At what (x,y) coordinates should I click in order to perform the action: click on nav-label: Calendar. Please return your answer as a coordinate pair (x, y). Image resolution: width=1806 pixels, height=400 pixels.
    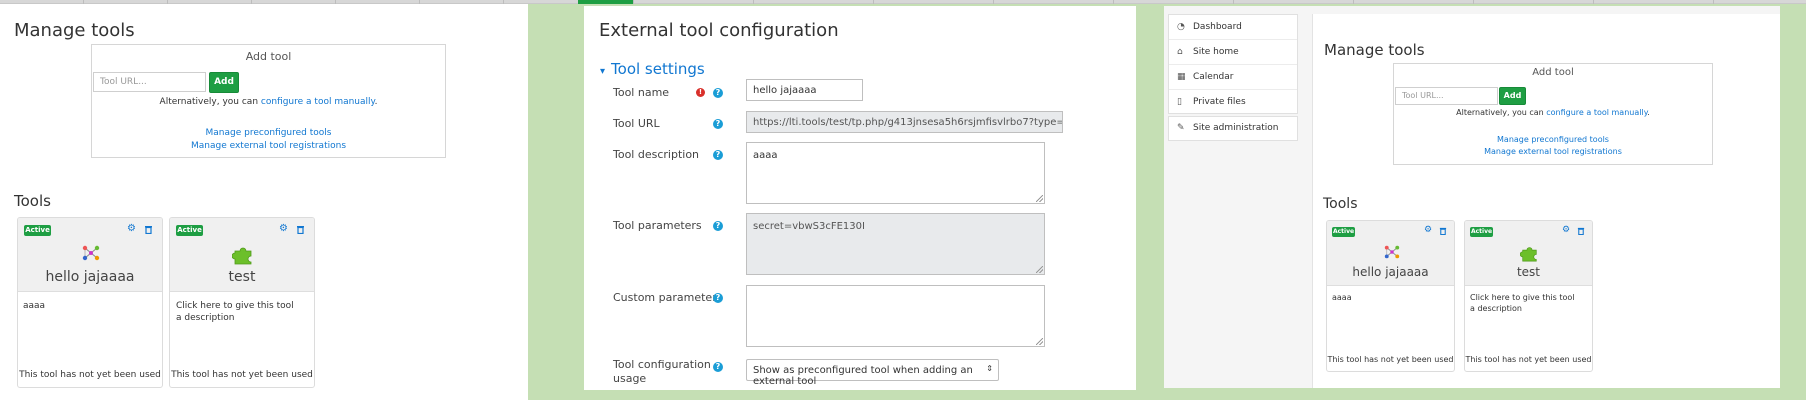
    Looking at the image, I should click on (1213, 77).